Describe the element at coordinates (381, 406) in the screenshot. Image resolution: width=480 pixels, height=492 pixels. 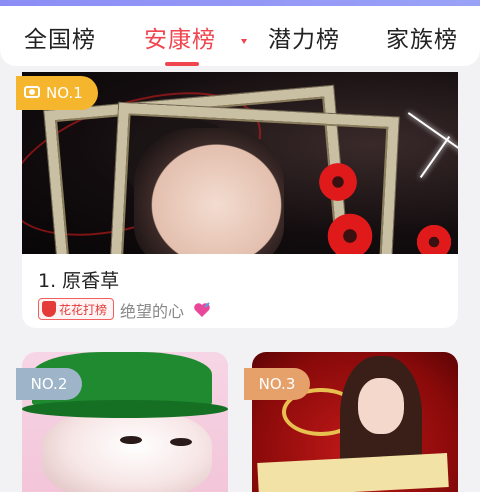
I see `decor-face` at that location.